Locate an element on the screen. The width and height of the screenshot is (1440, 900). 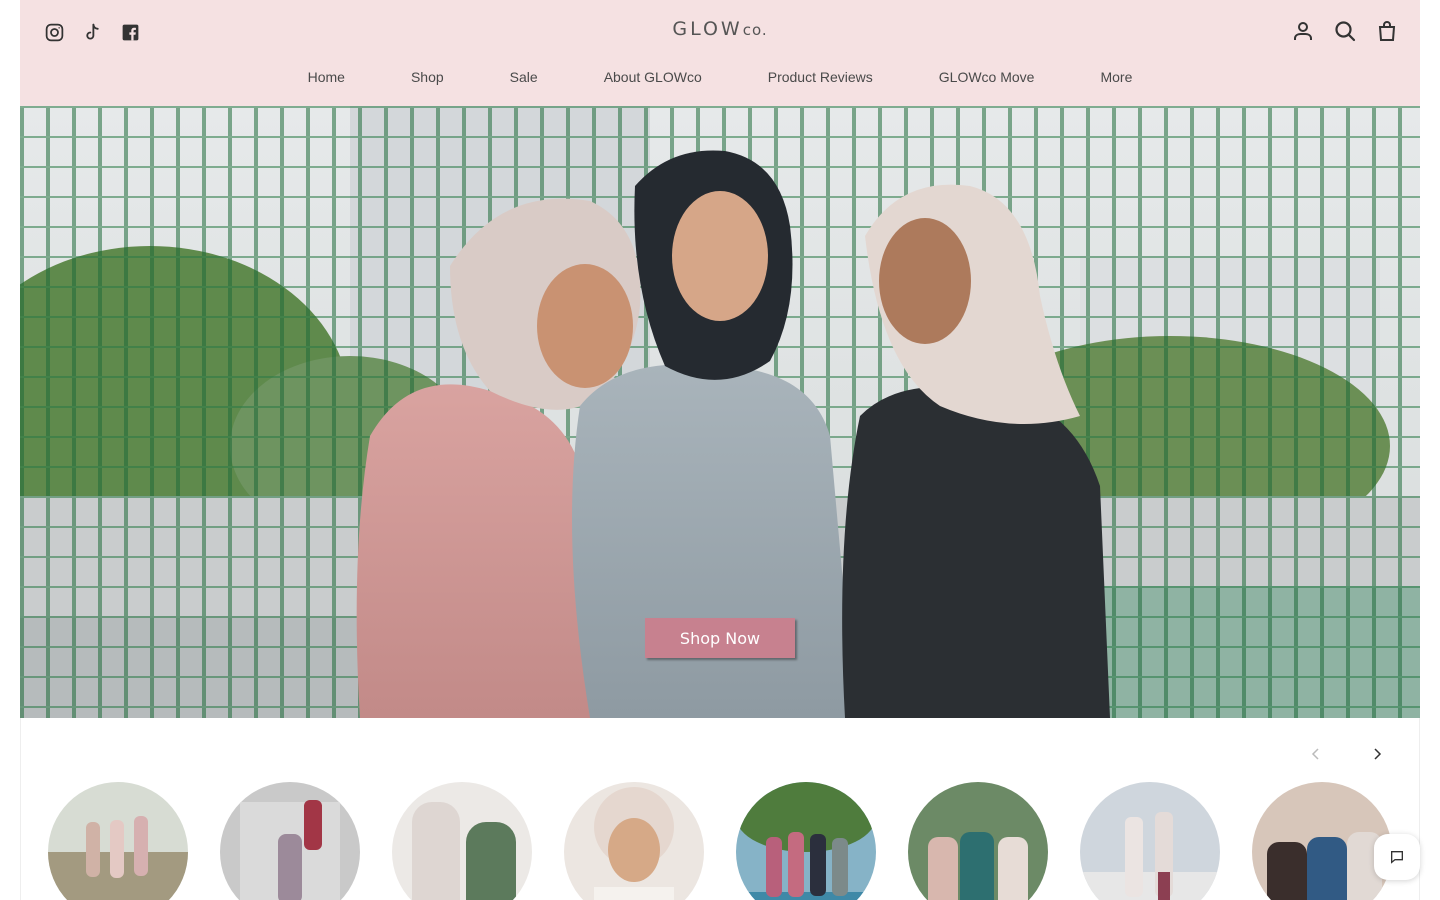
site-logo: GLOWco. is located at coordinates (720, 29).